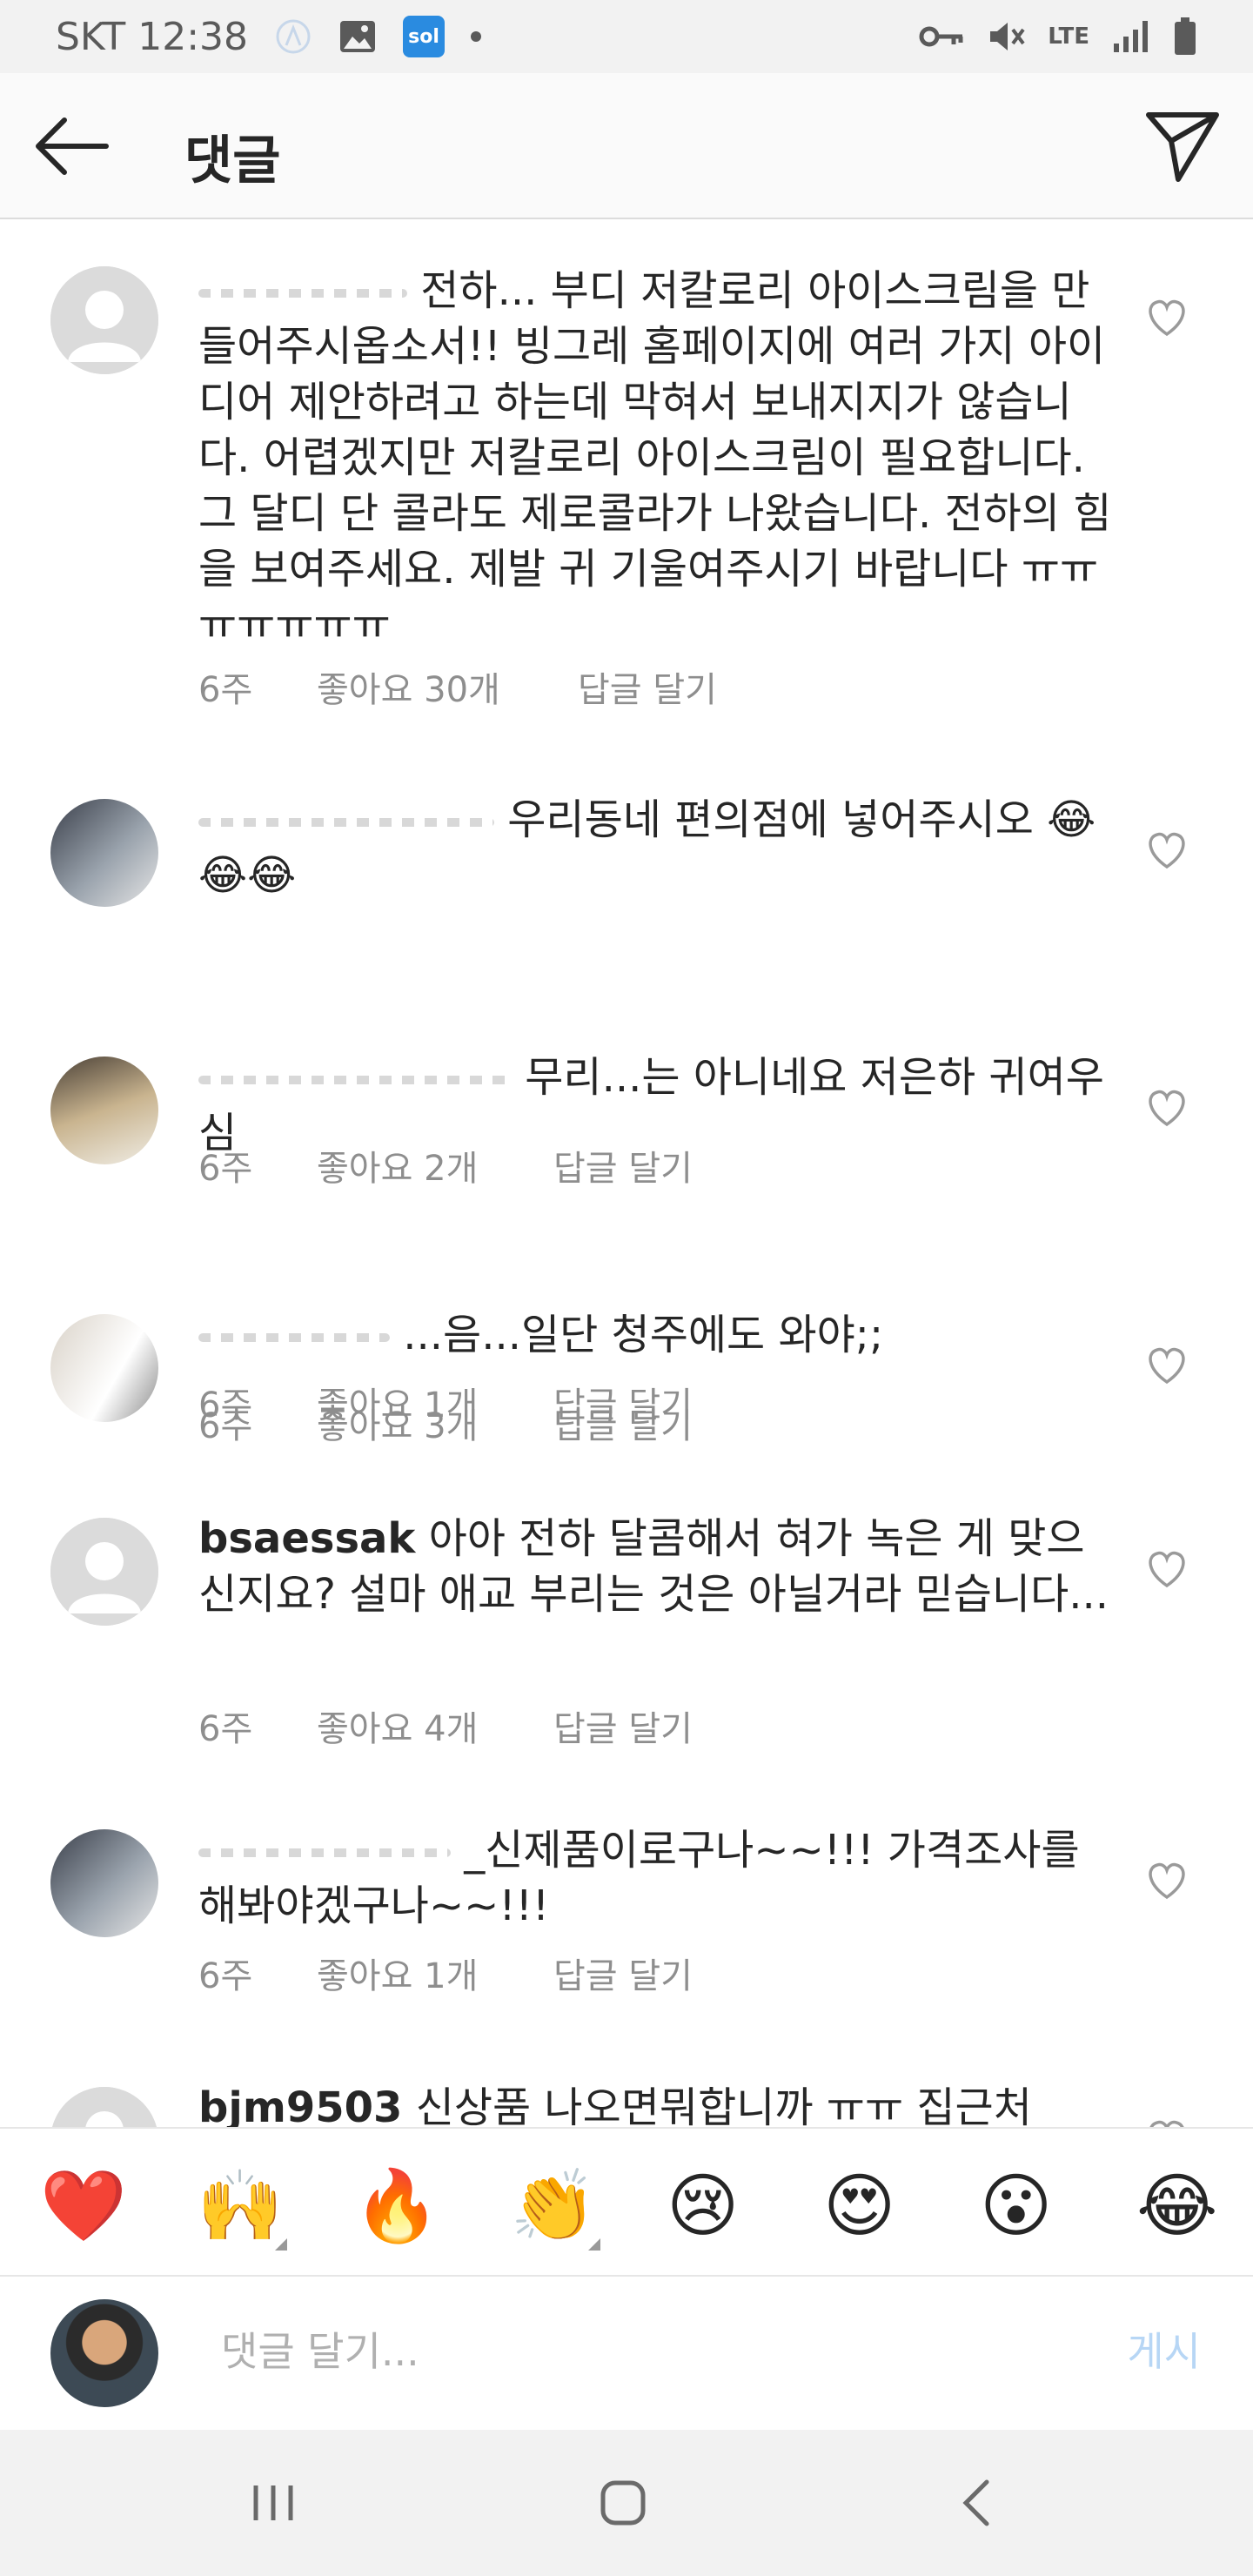 This screenshot has height=2576, width=1253. What do you see at coordinates (639, 1878) in the screenshot?
I see `comment-text: _신제품이로구나~~!!! 가격조사를 해봐야겠구나~~!!!` at bounding box center [639, 1878].